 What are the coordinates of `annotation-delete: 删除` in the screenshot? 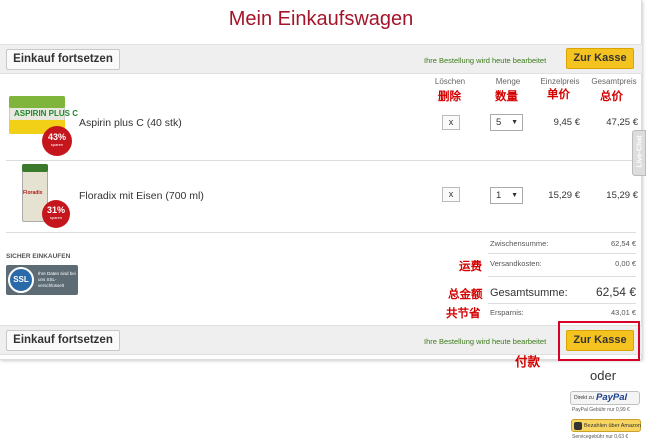 It's located at (449, 97).